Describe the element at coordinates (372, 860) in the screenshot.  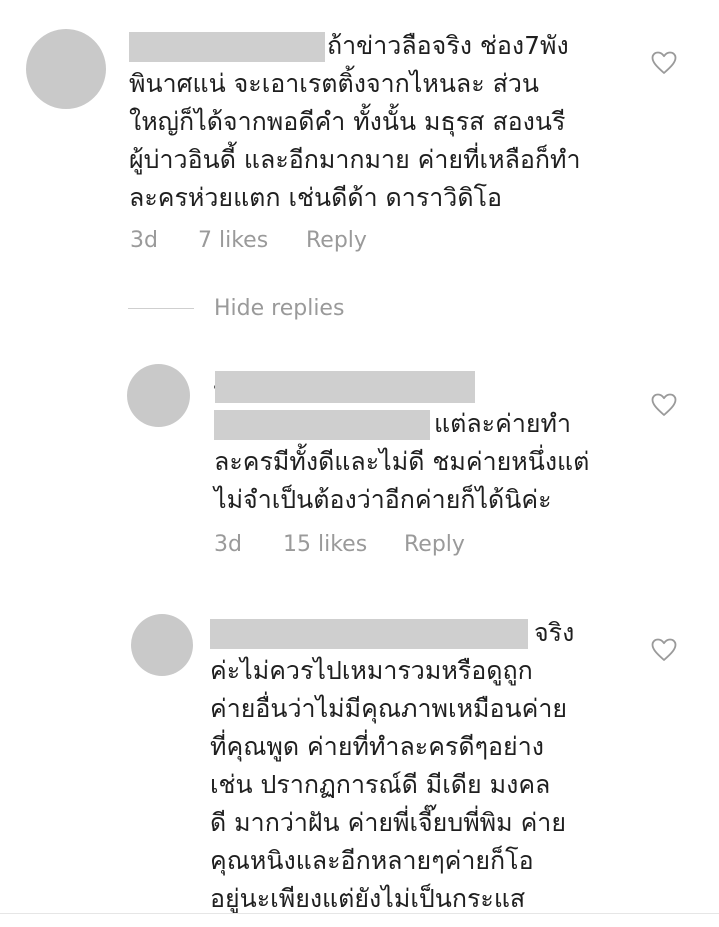
I see `comment-text-line: คุณหนิงและอีกหลายๆค่ายก็โอ` at that location.